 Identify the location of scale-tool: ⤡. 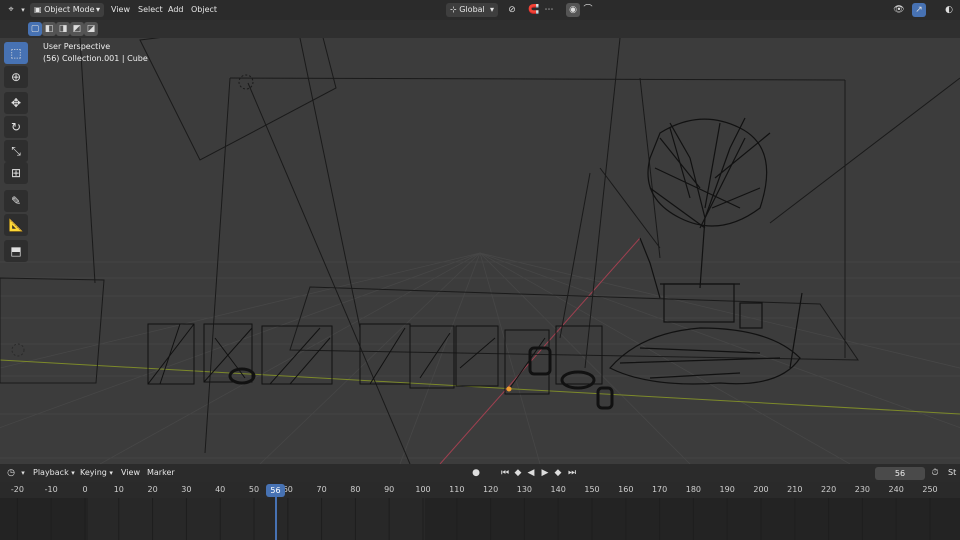
(16, 151).